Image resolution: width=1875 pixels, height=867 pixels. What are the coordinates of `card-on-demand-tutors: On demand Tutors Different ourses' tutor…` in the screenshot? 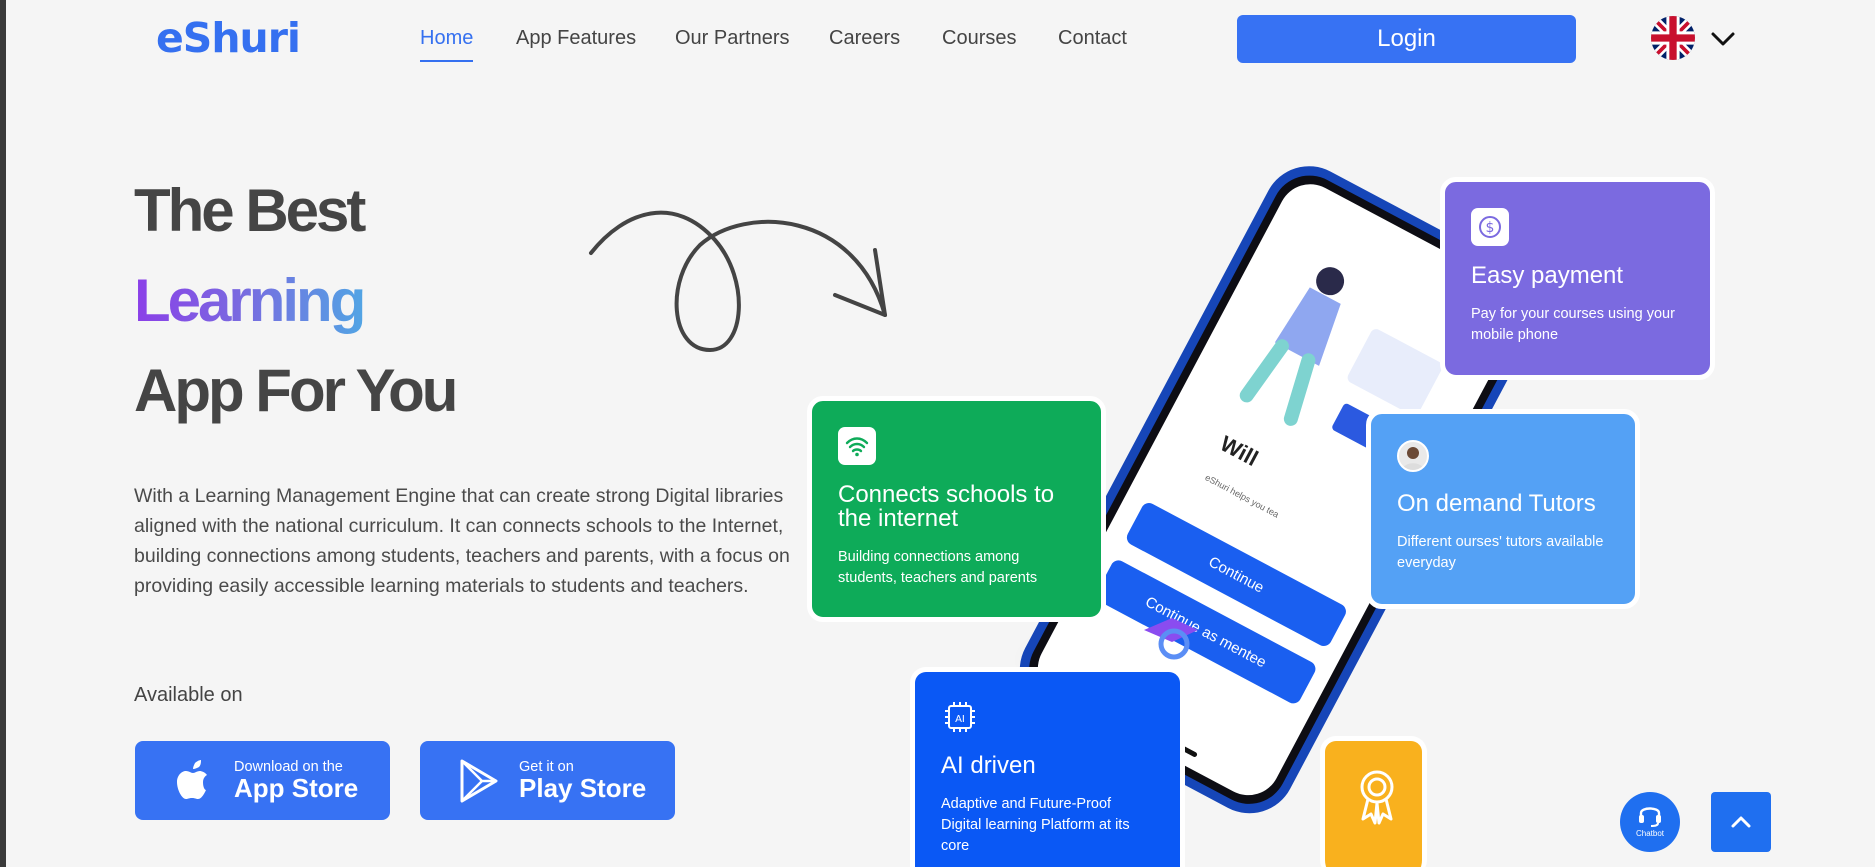 It's located at (1503, 509).